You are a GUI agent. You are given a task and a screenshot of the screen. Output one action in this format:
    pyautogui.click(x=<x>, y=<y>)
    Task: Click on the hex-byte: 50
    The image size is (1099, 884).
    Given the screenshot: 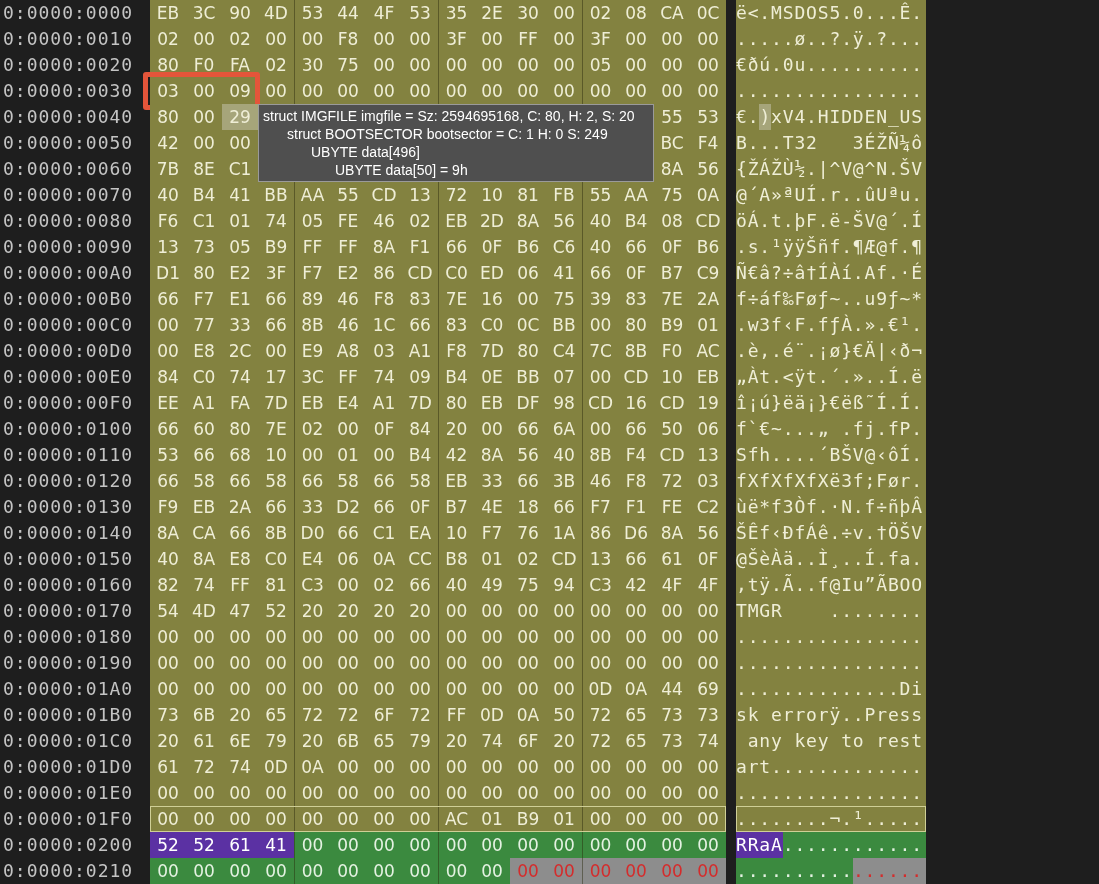 What is the action you would take?
    pyautogui.click(x=672, y=429)
    